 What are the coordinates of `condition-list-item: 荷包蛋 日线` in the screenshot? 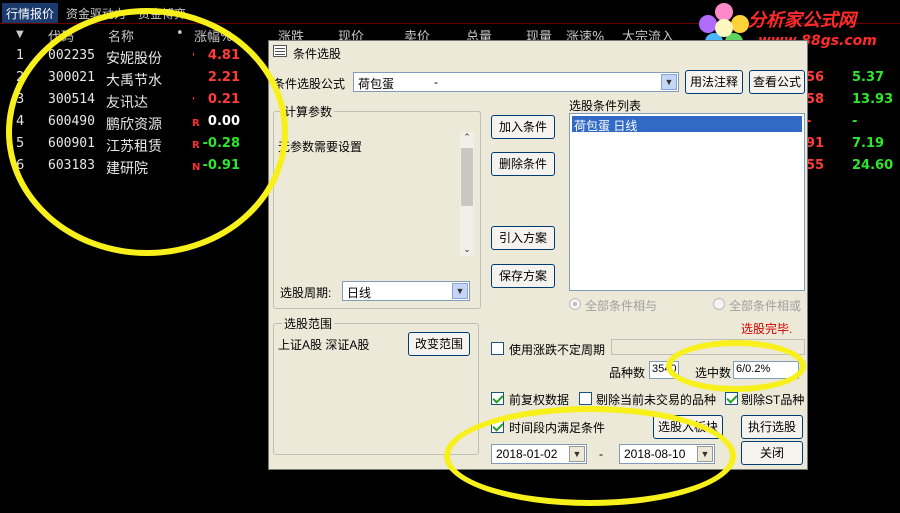 It's located at (687, 124).